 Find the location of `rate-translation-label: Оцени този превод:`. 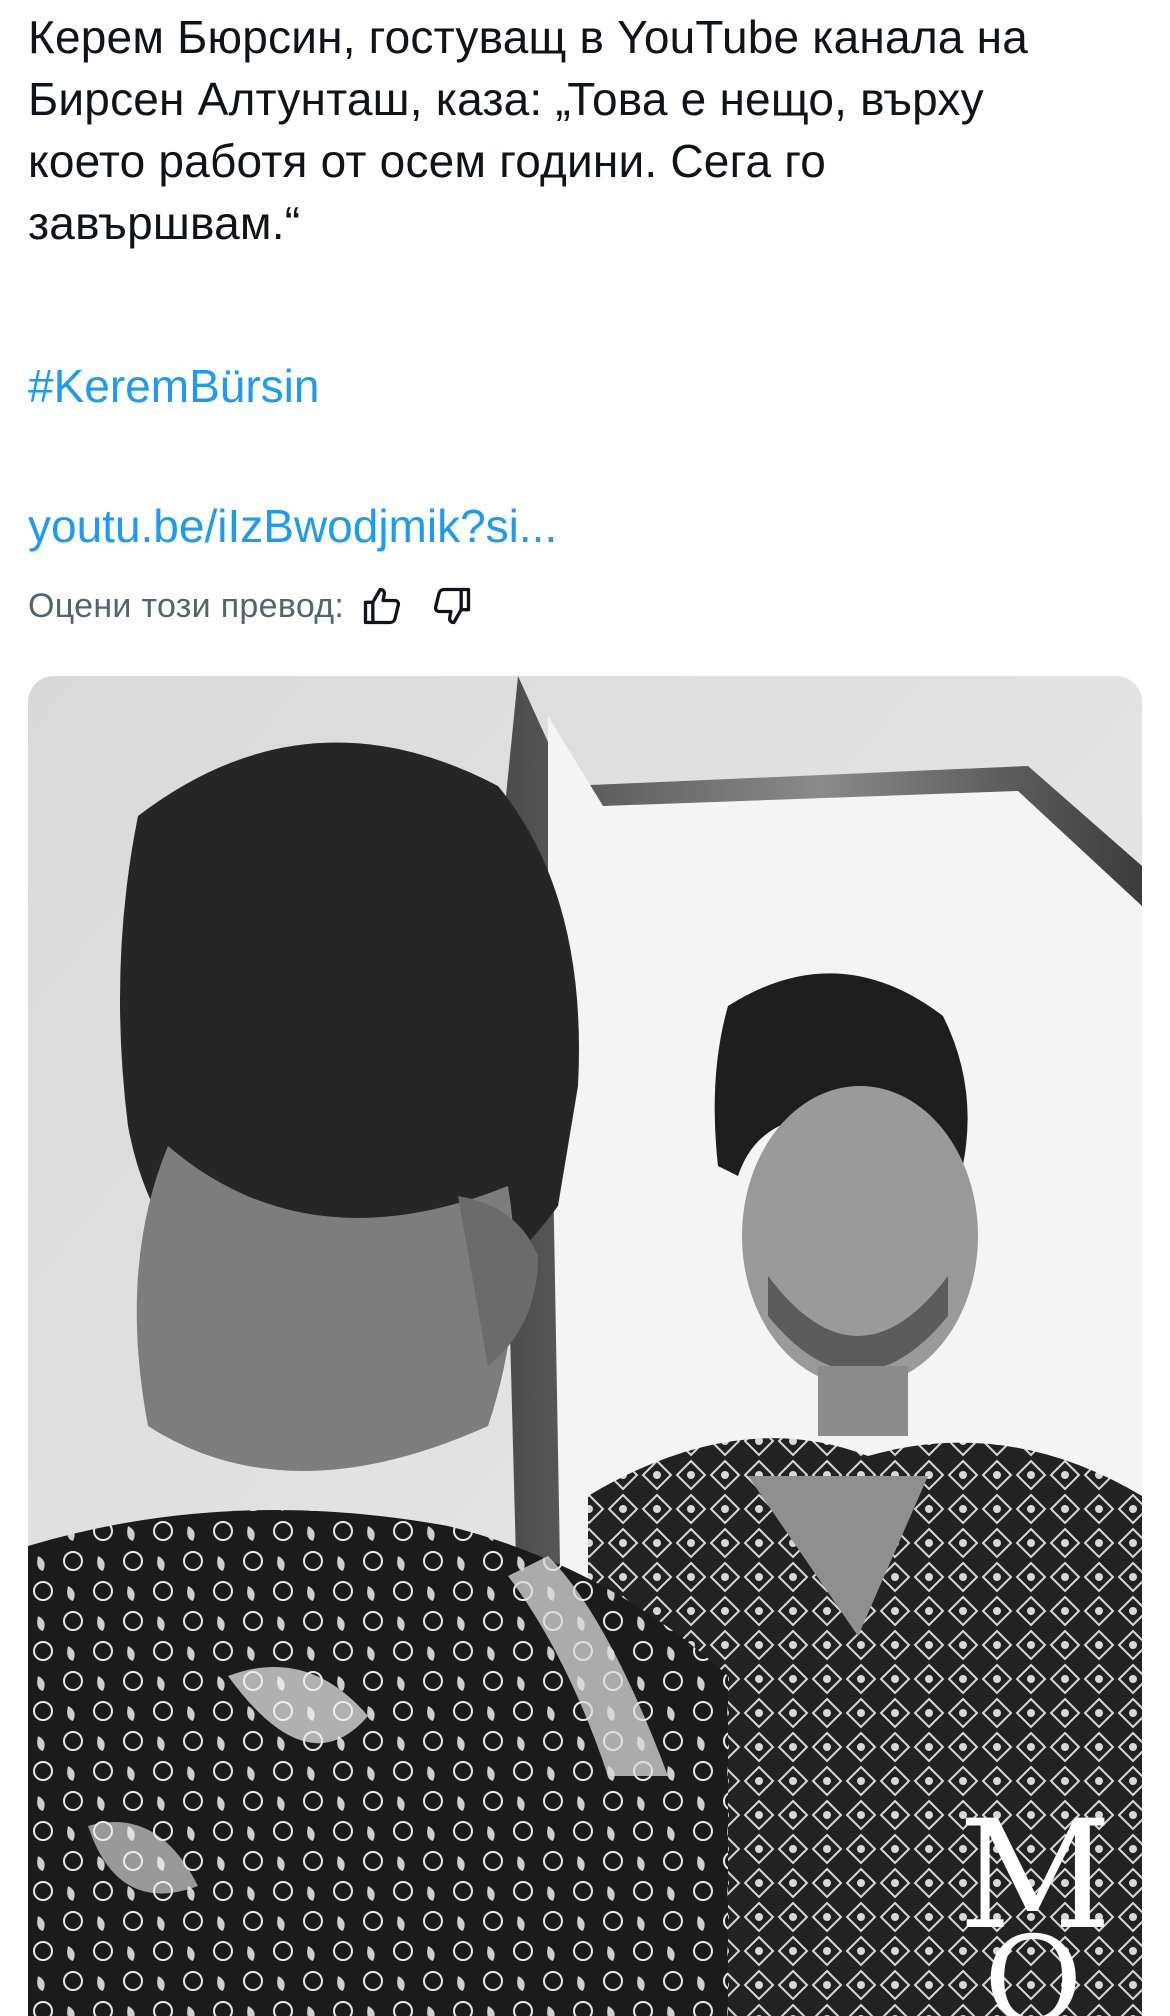

rate-translation-label: Оцени този превод: is located at coordinates (186, 605).